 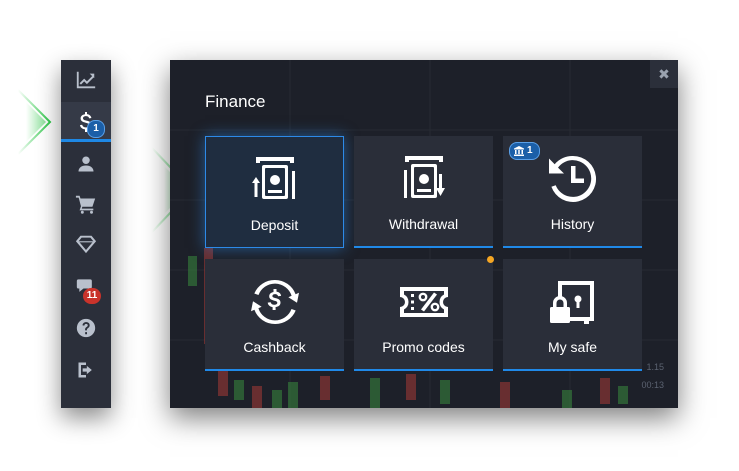 I want to click on cashback-icon, so click(x=275, y=302).